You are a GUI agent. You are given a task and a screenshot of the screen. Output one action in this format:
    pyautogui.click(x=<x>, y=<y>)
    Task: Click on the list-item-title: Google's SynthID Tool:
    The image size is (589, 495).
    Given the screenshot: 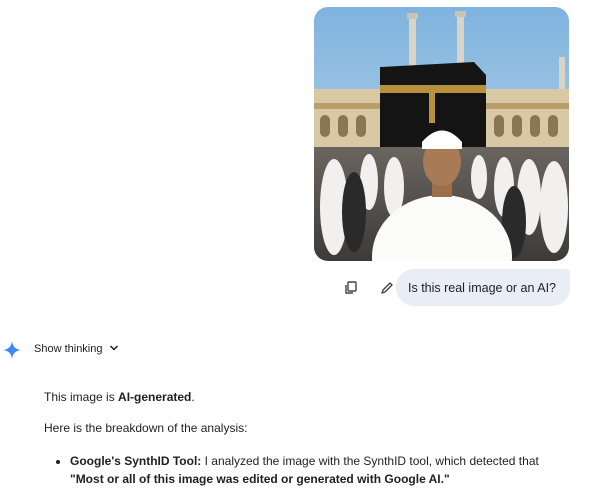 What is the action you would take?
    pyautogui.click(x=136, y=460)
    